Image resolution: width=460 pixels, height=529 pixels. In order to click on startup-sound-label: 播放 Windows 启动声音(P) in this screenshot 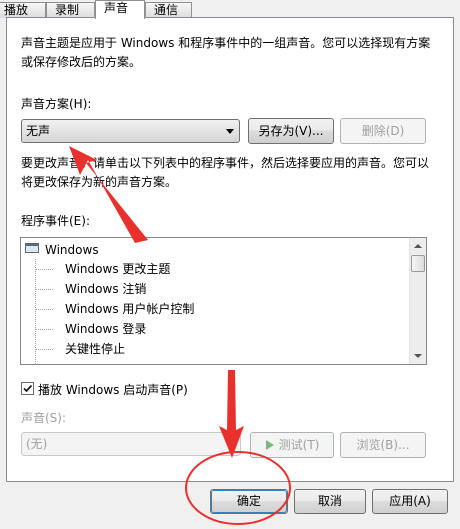, I will do `click(113, 390)`.